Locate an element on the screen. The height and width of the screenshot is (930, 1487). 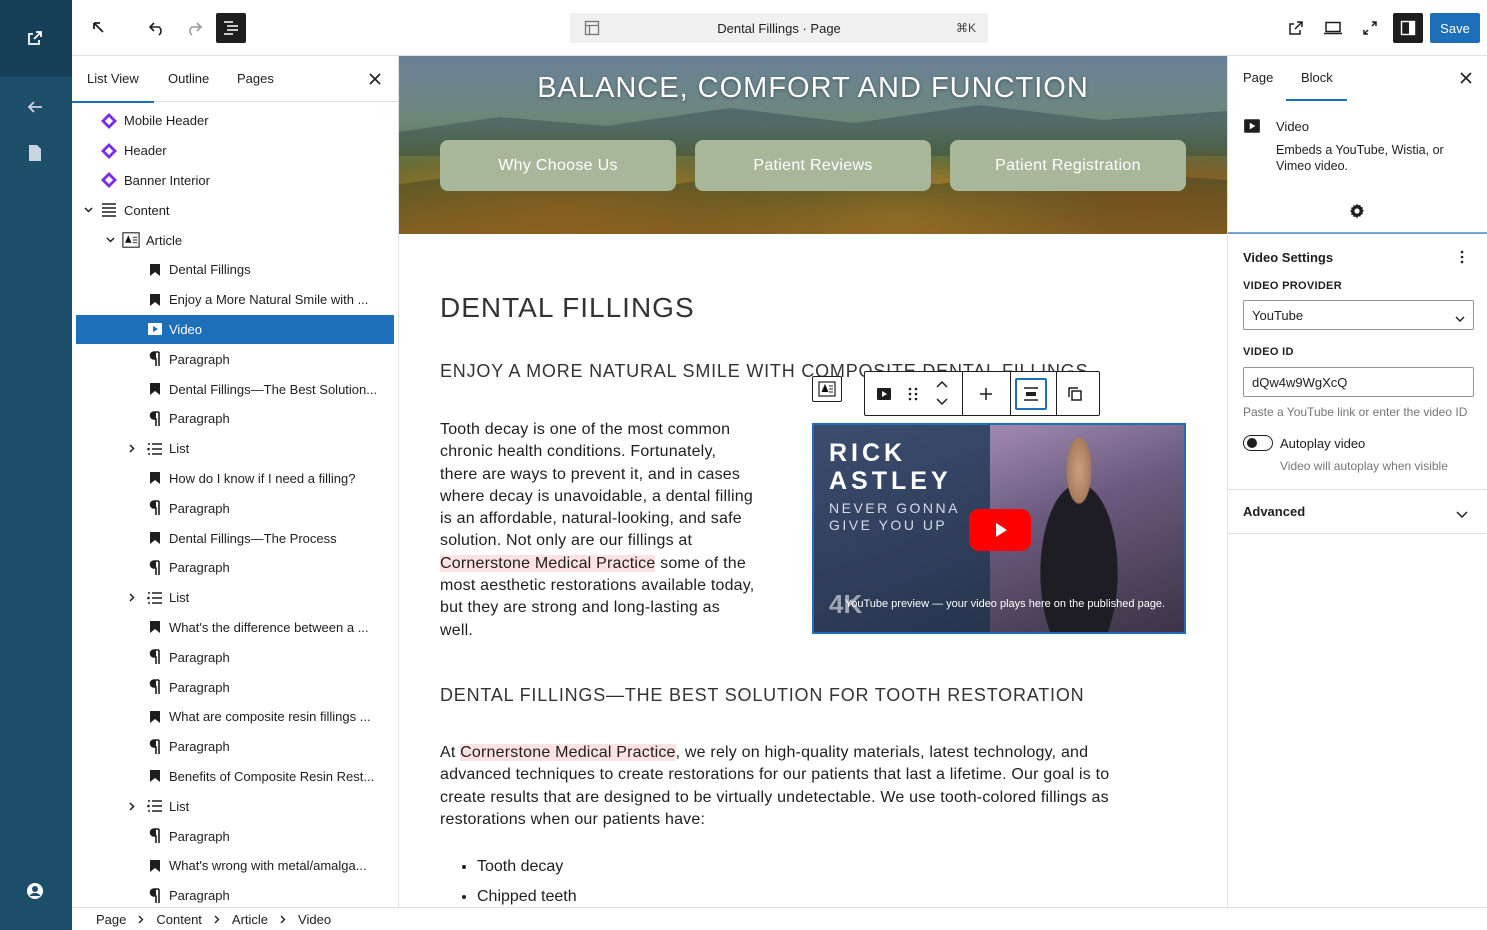
list-view-item-label: Dental Fillings—The Process is located at coordinates (253, 538).